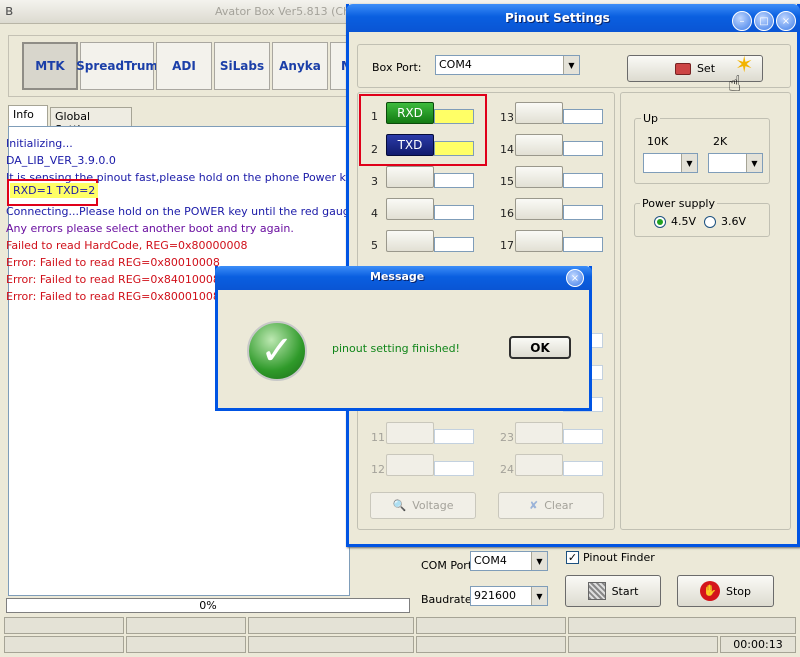  I want to click on pin-17-field, so click(583, 244).